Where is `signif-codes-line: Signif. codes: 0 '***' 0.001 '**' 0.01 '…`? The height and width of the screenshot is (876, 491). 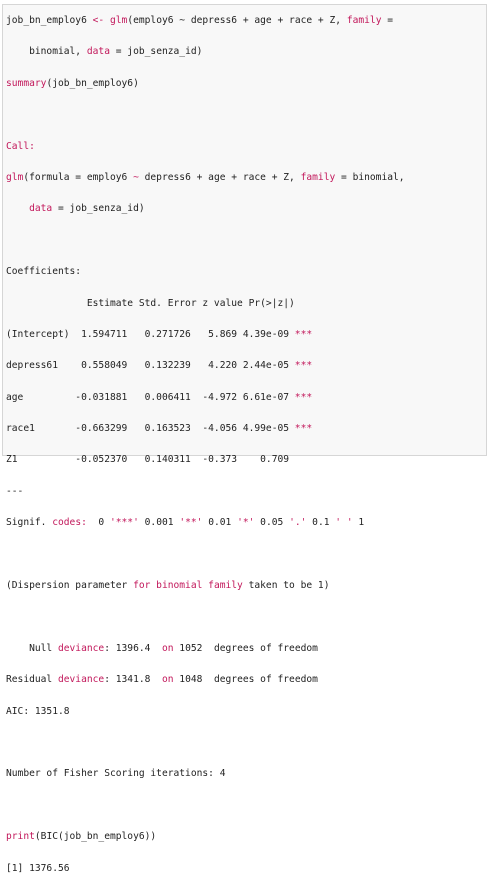 signif-codes-line: Signif. codes: 0 '***' 0.001 '**' 0.01 '… is located at coordinates (205, 523).